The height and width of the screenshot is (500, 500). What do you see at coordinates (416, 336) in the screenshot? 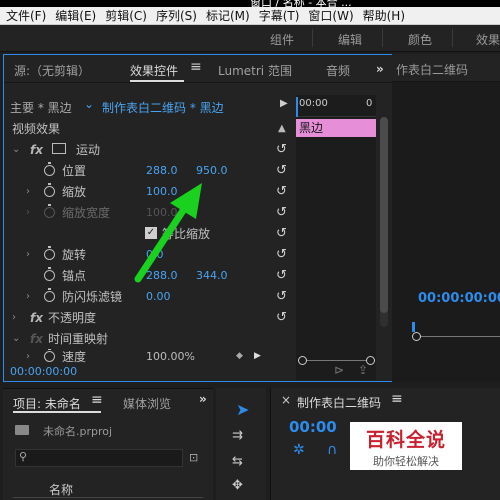
I see `program-zoom-handle` at bounding box center [416, 336].